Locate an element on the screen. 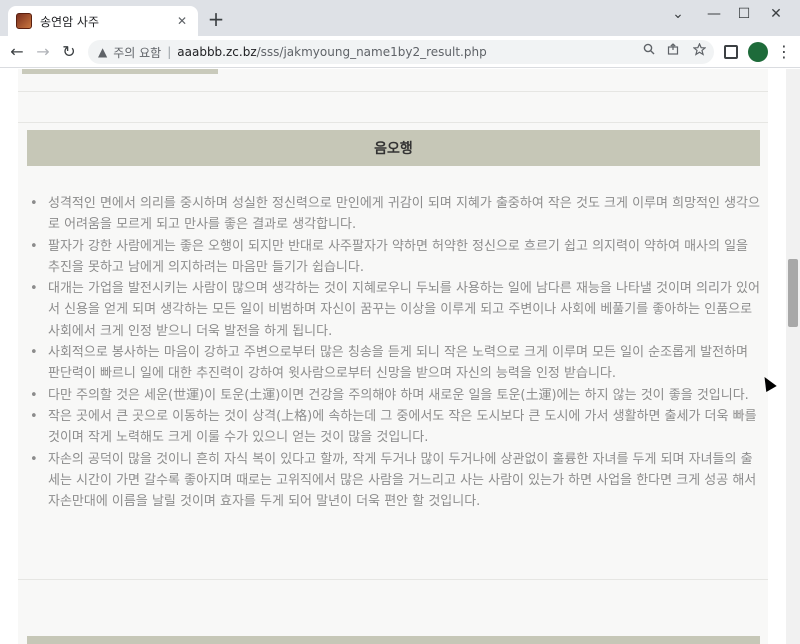 The width and height of the screenshot is (800, 644). next-section-header is located at coordinates (393, 640).